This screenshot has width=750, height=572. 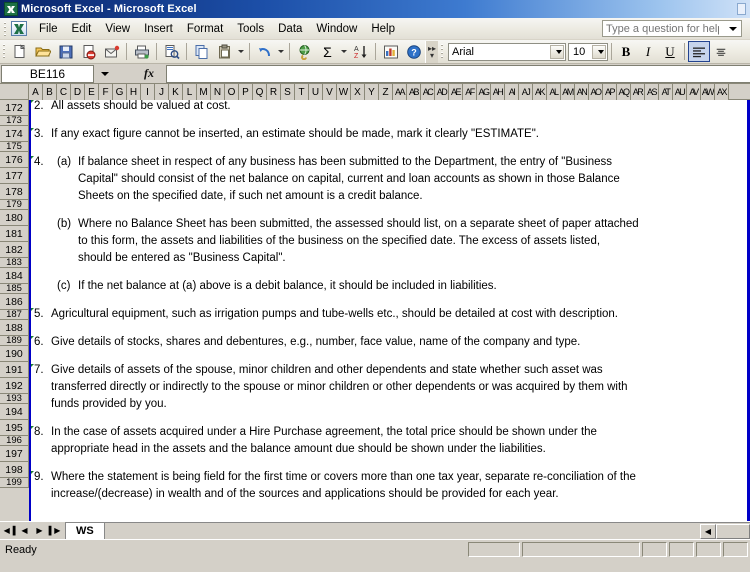 I want to click on help-button: ?, so click(x=413, y=52).